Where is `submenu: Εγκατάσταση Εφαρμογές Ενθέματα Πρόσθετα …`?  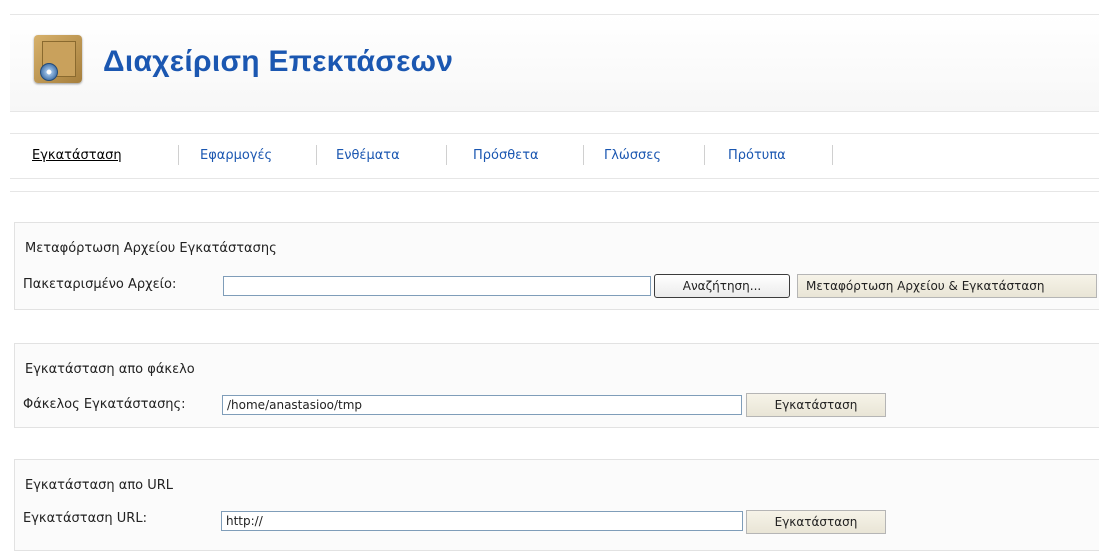
submenu: Εγκατάσταση Εφαρμογές Ενθέματα Πρόσθετα … is located at coordinates (554, 156).